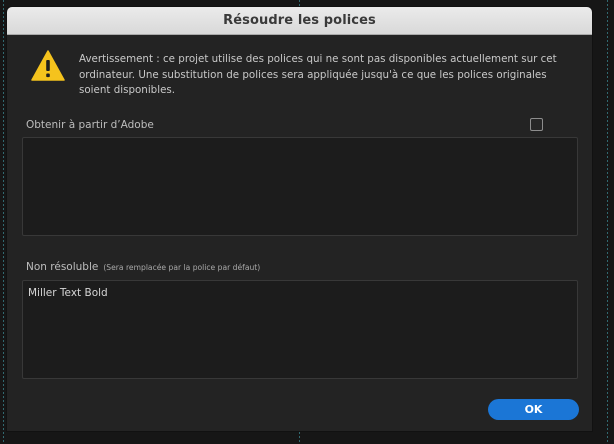  I want to click on adobe-section-label: Obtenir à partir d’Adobe, so click(90, 125).